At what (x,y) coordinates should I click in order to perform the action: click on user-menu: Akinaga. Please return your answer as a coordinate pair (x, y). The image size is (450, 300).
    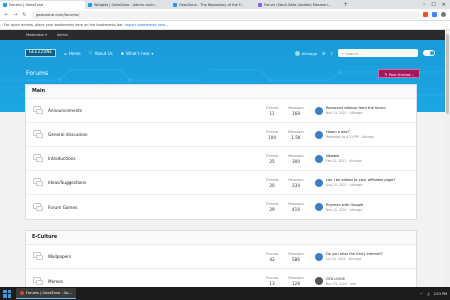
    Looking at the image, I should click on (305, 53).